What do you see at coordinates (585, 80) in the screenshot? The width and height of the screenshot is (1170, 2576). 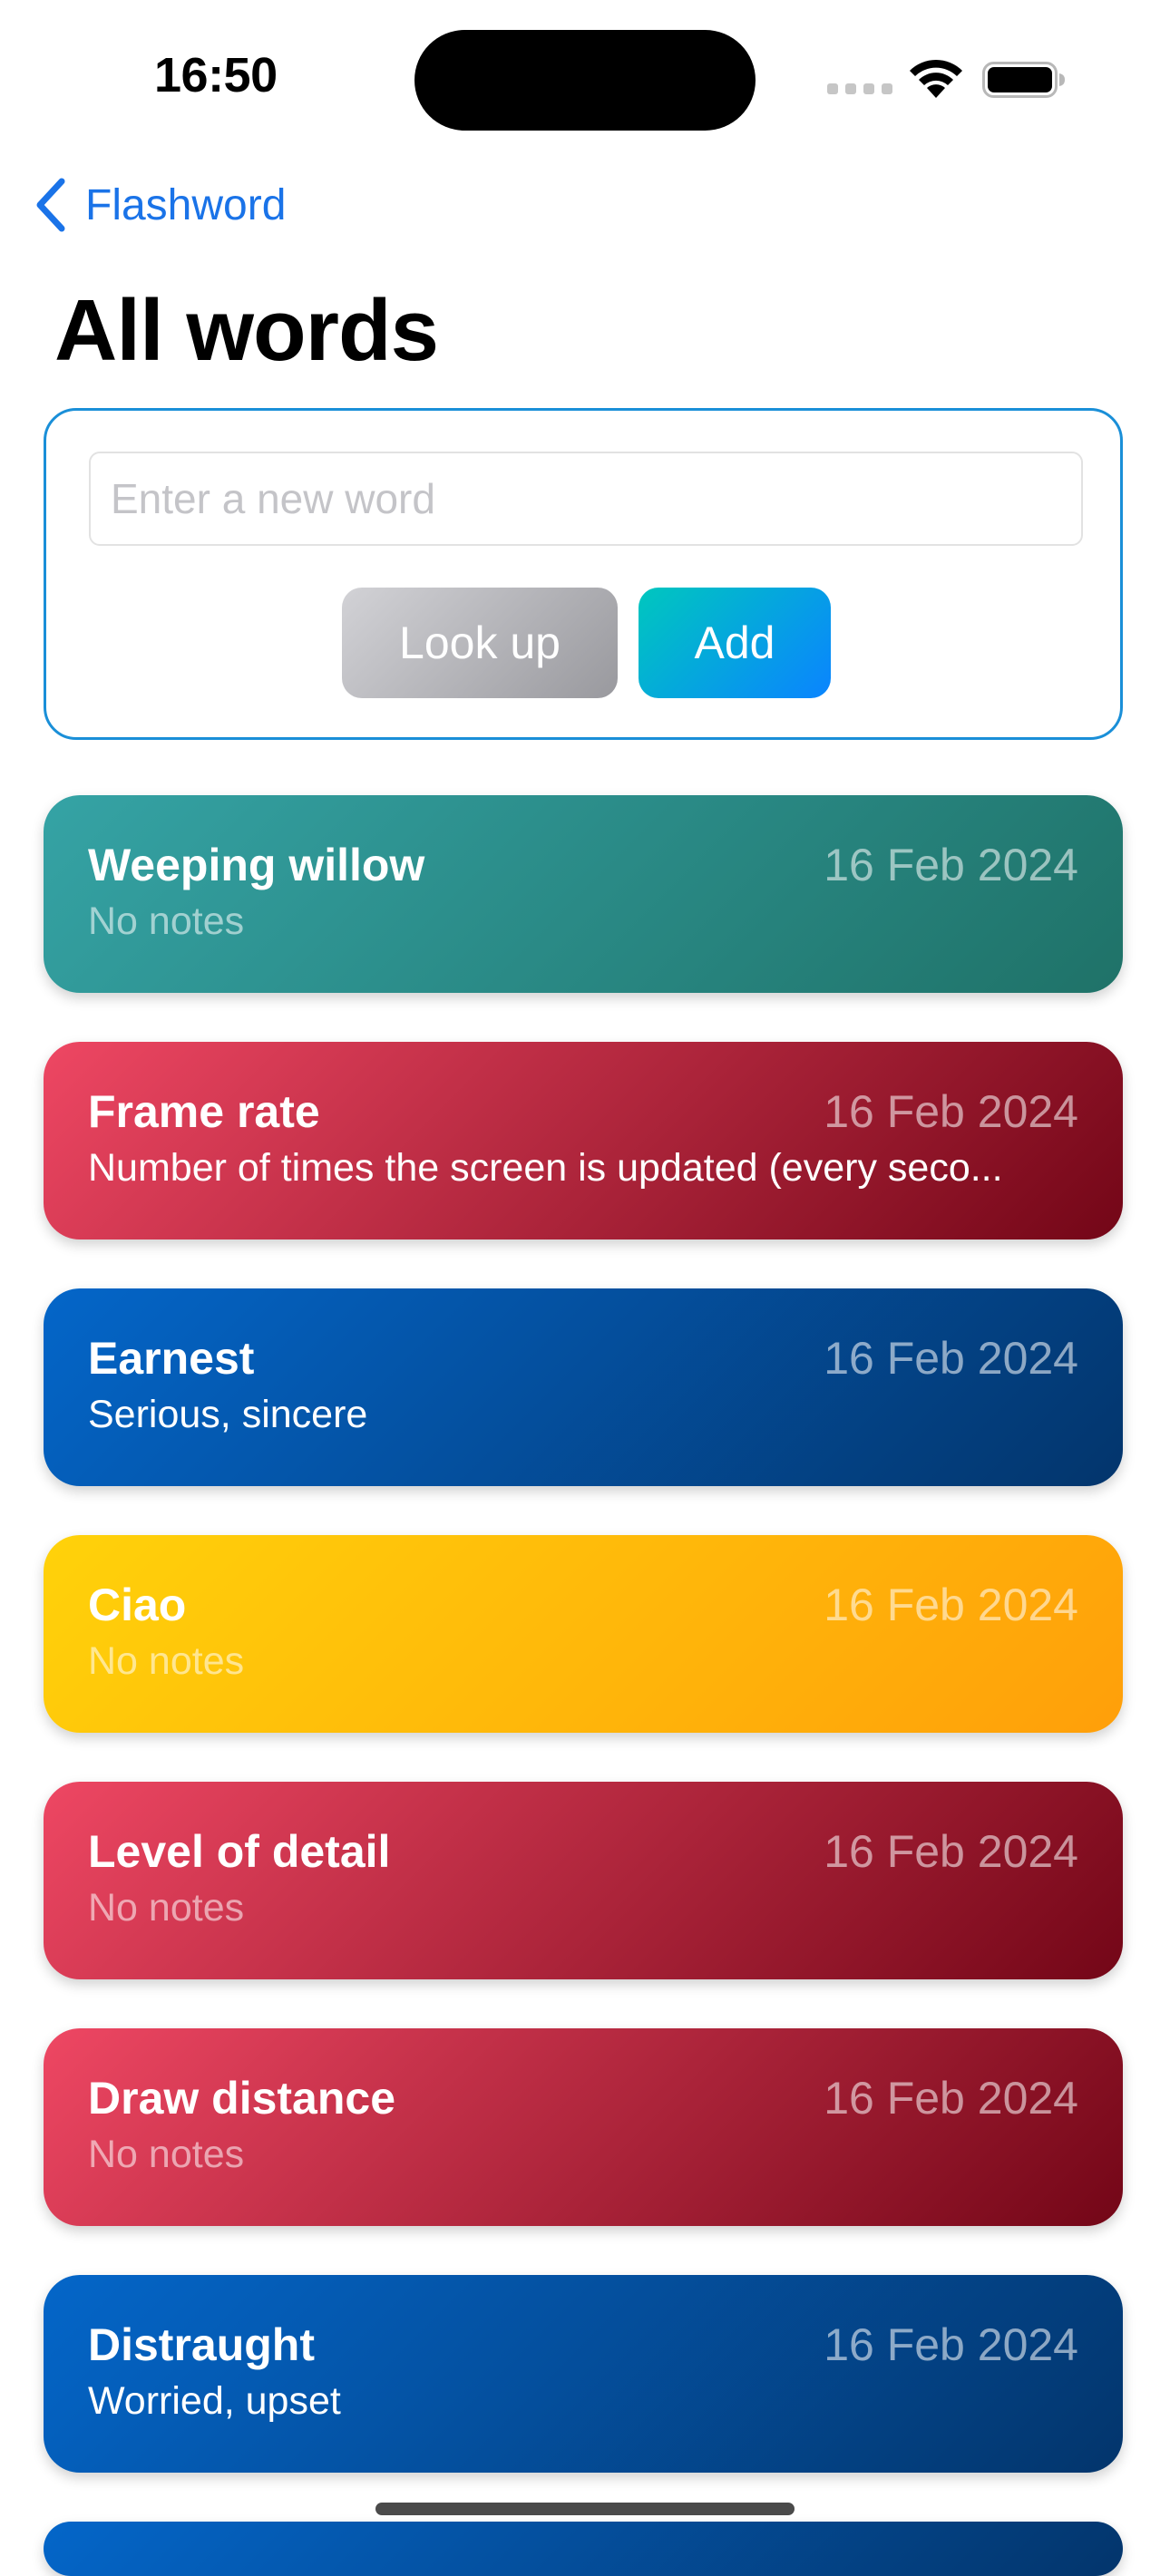 I see `dynamic-island` at bounding box center [585, 80].